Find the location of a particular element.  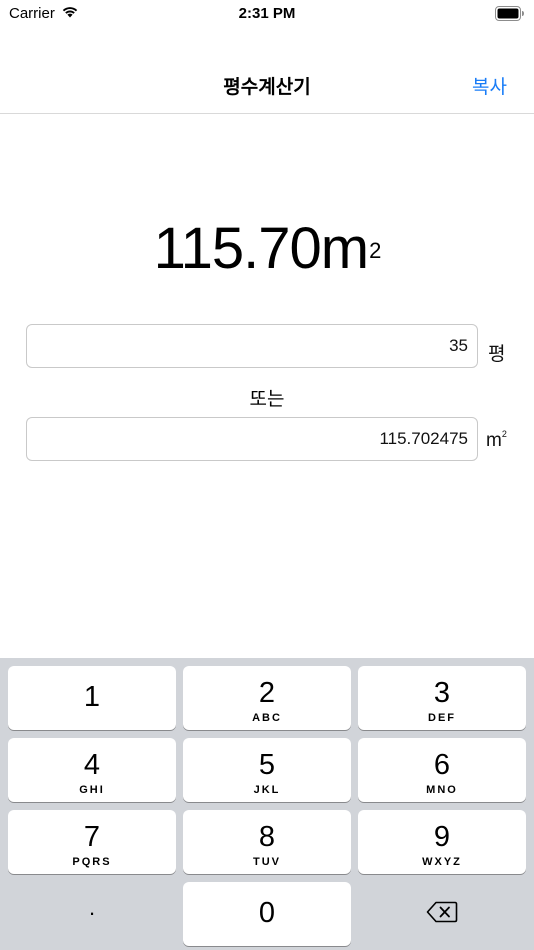

key-digit: 1 is located at coordinates (92, 697).